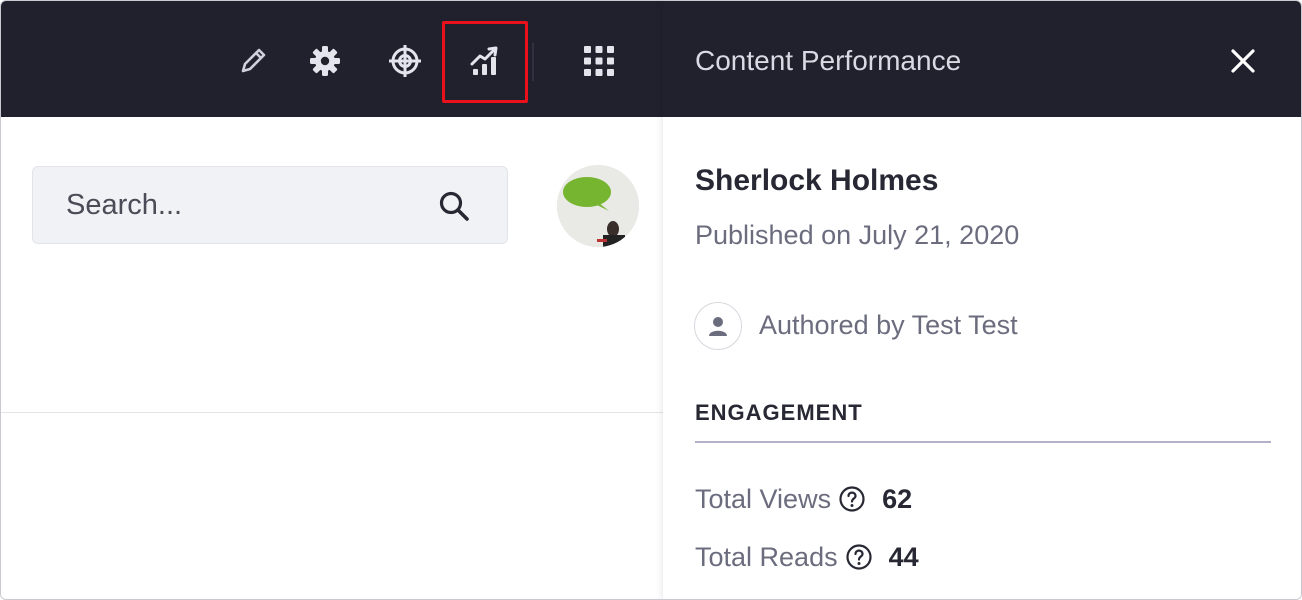 This screenshot has width=1302, height=600. I want to click on user-icon, so click(718, 326).